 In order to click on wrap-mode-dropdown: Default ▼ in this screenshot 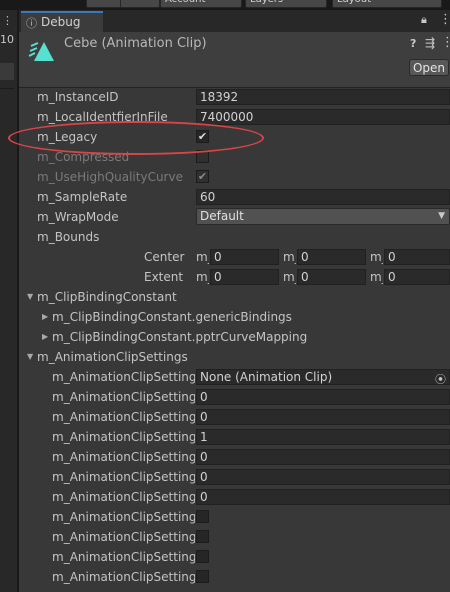, I will do `click(323, 216)`.